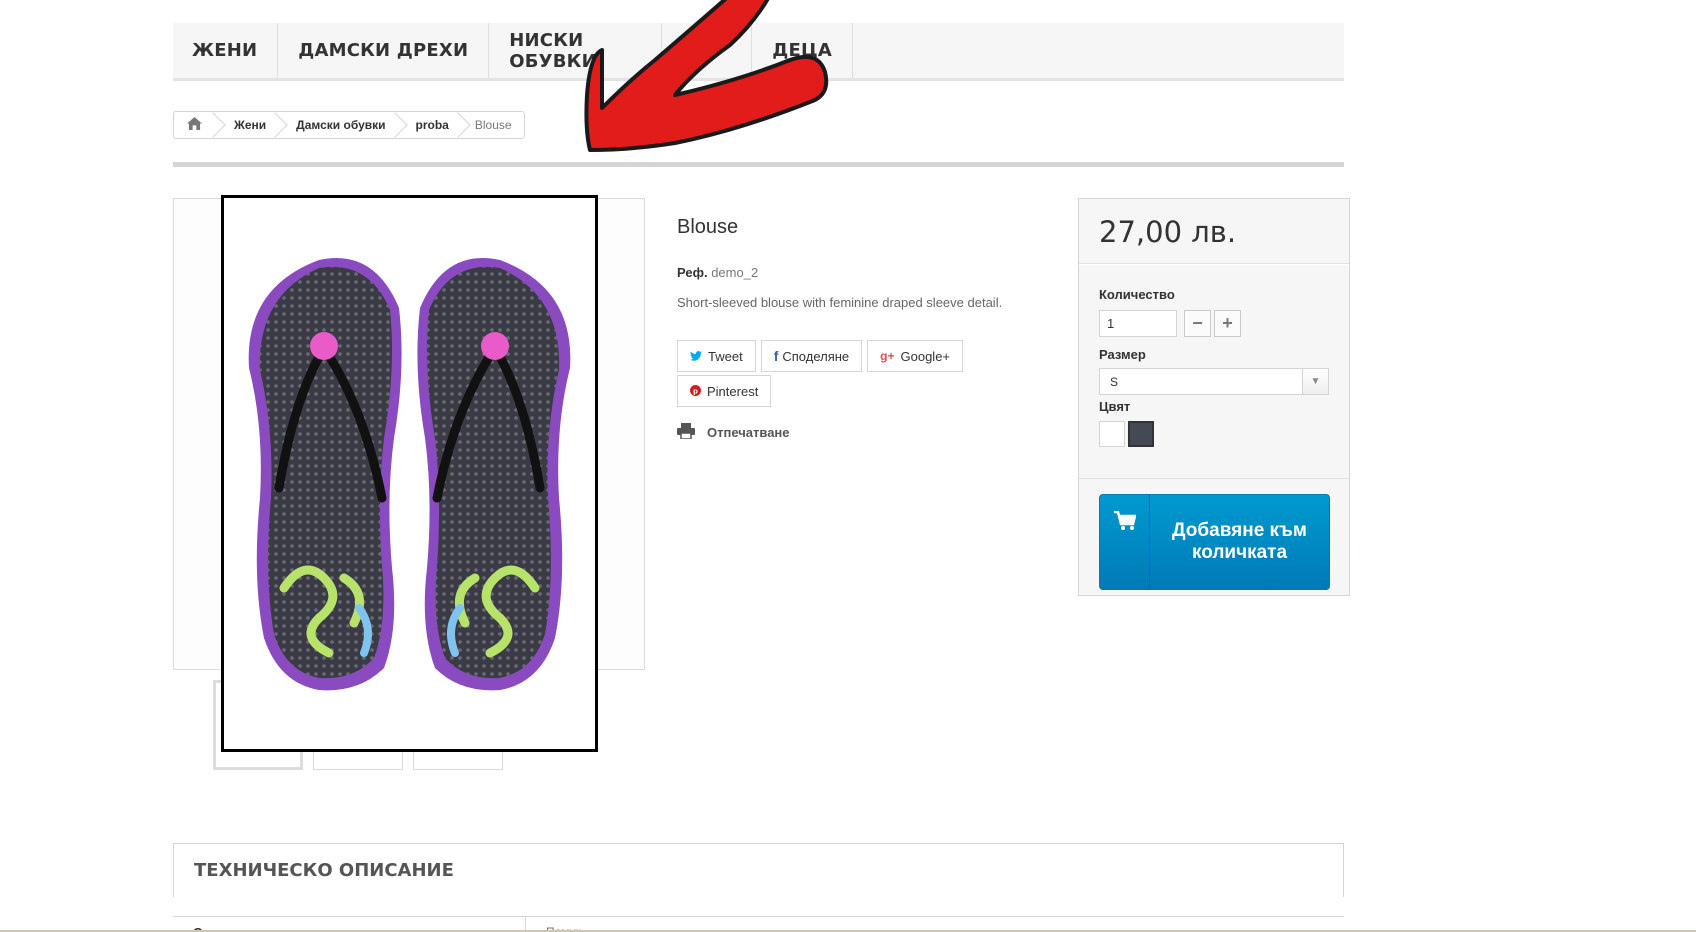 The width and height of the screenshot is (1696, 932). I want to click on pinterest-label: Pinterest, so click(733, 391).